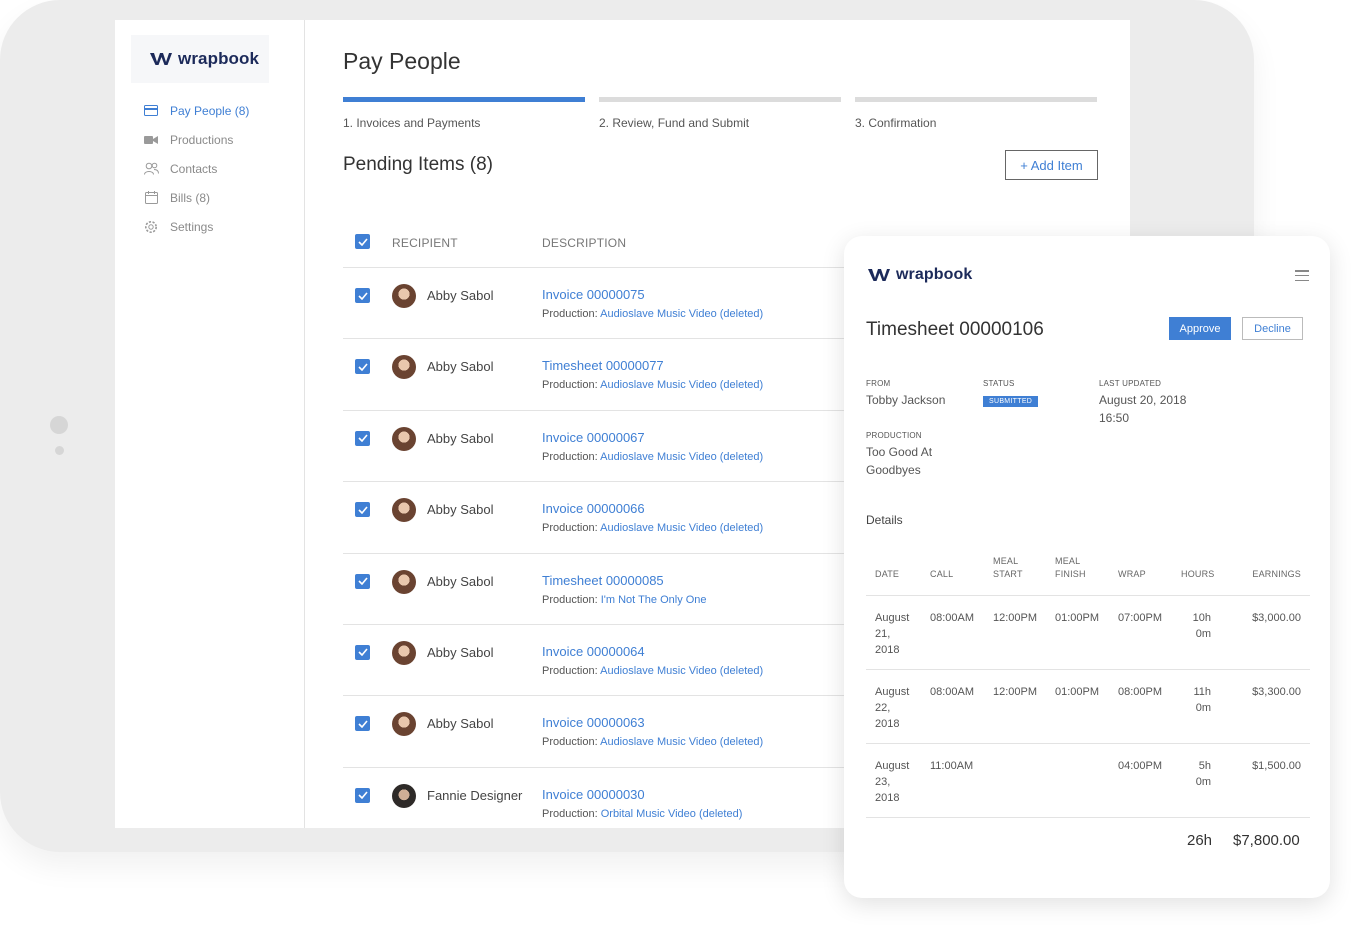 The width and height of the screenshot is (1369, 944). What do you see at coordinates (402, 61) in the screenshot?
I see `page-title: Pay People` at bounding box center [402, 61].